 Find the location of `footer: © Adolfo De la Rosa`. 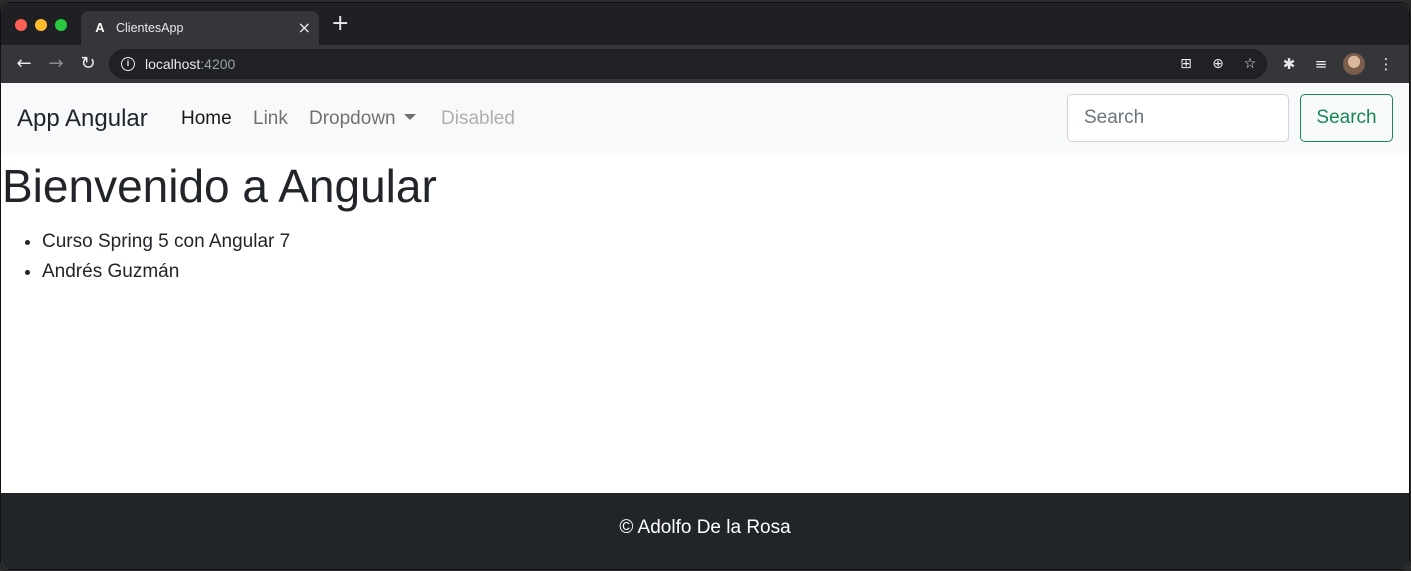

footer: © Adolfo De la Rosa is located at coordinates (705, 531).